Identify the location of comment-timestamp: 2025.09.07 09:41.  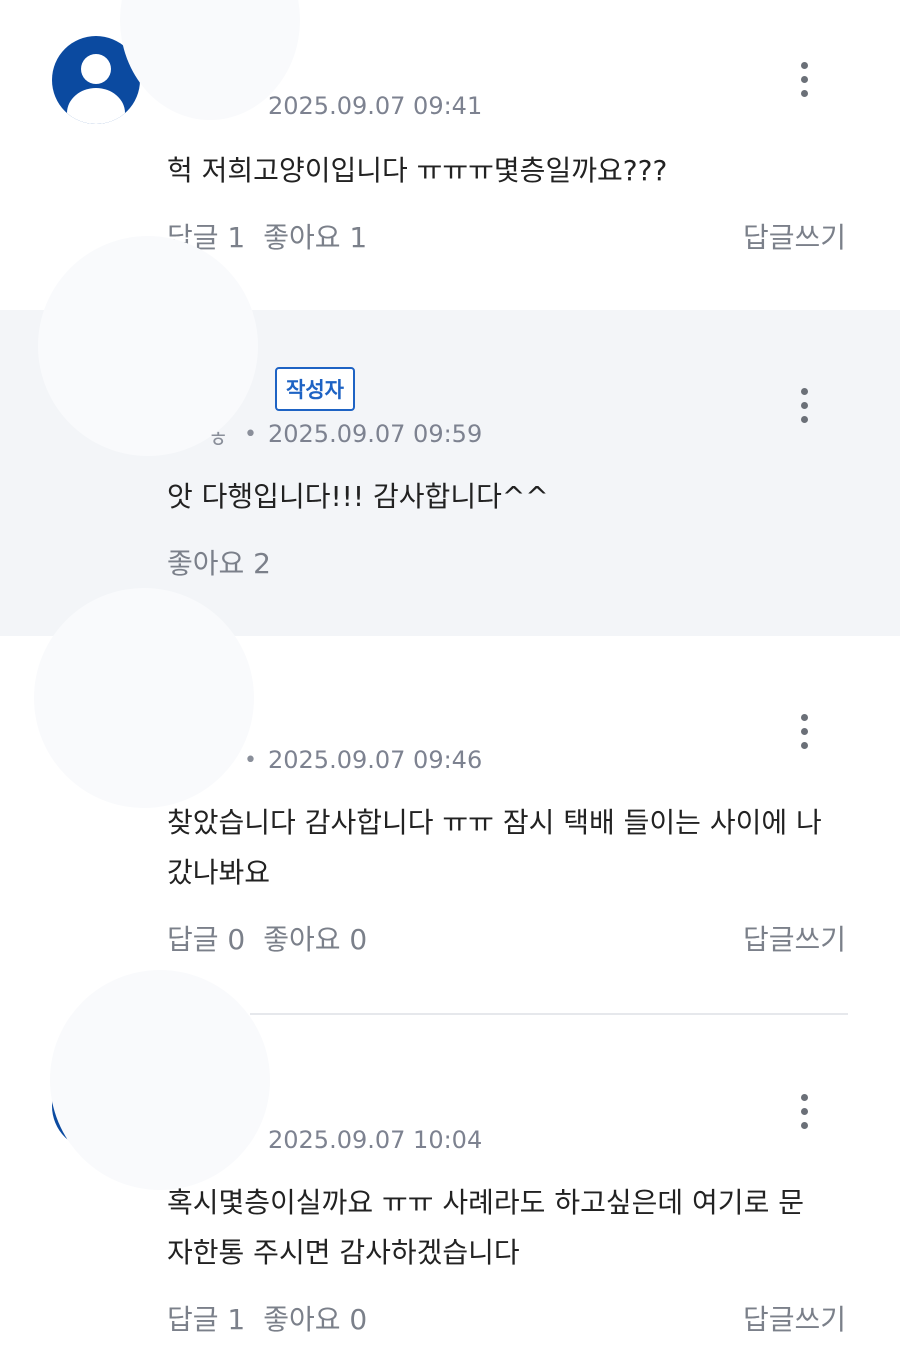
(375, 106).